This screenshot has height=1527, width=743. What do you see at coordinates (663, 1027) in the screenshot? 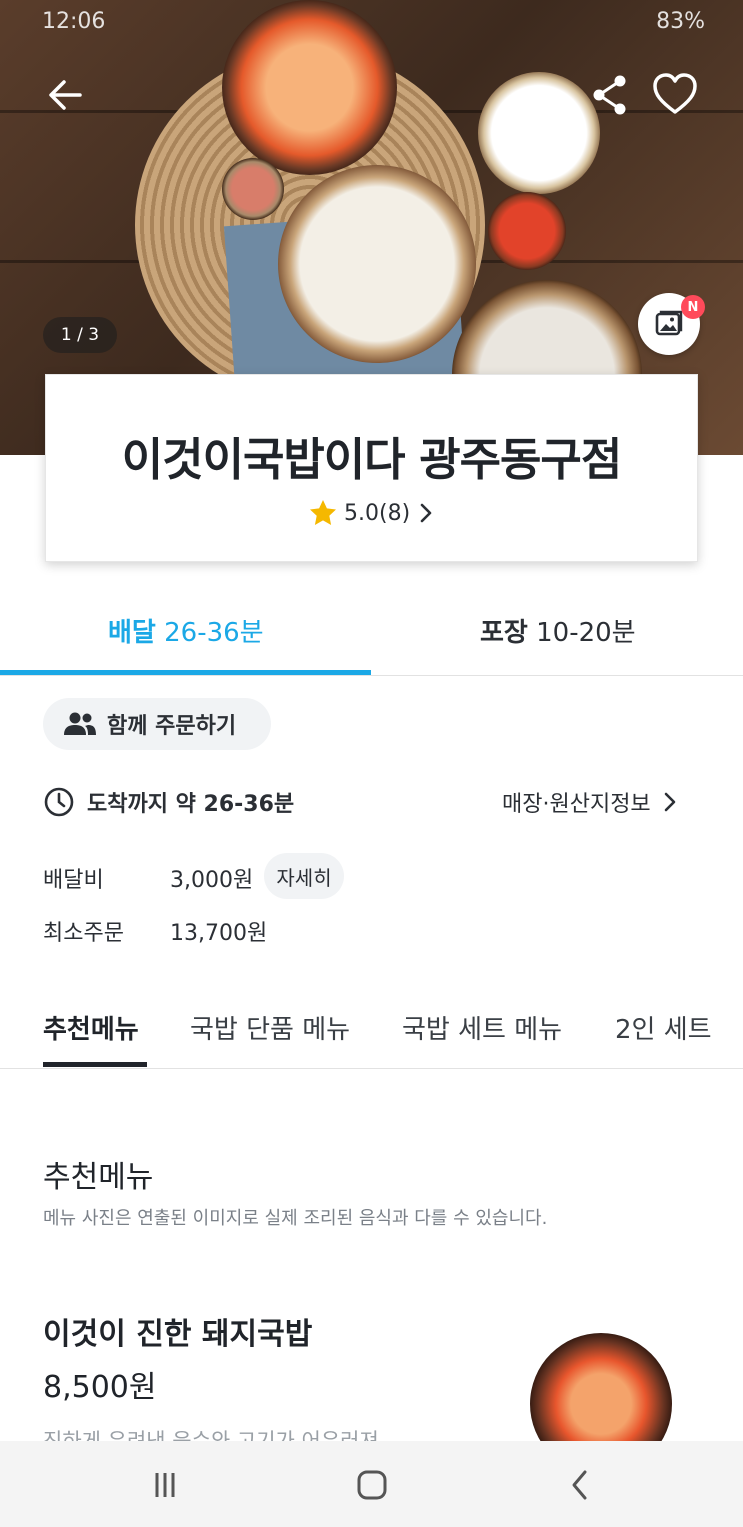
I see `tab-two-person-set: 2인 세트` at bounding box center [663, 1027].